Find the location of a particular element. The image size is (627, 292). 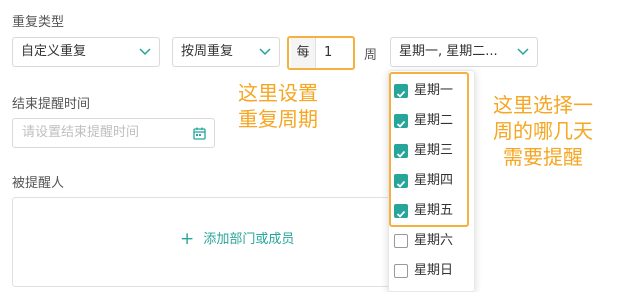

reminded-label: 被提醒人 is located at coordinates (38, 183).